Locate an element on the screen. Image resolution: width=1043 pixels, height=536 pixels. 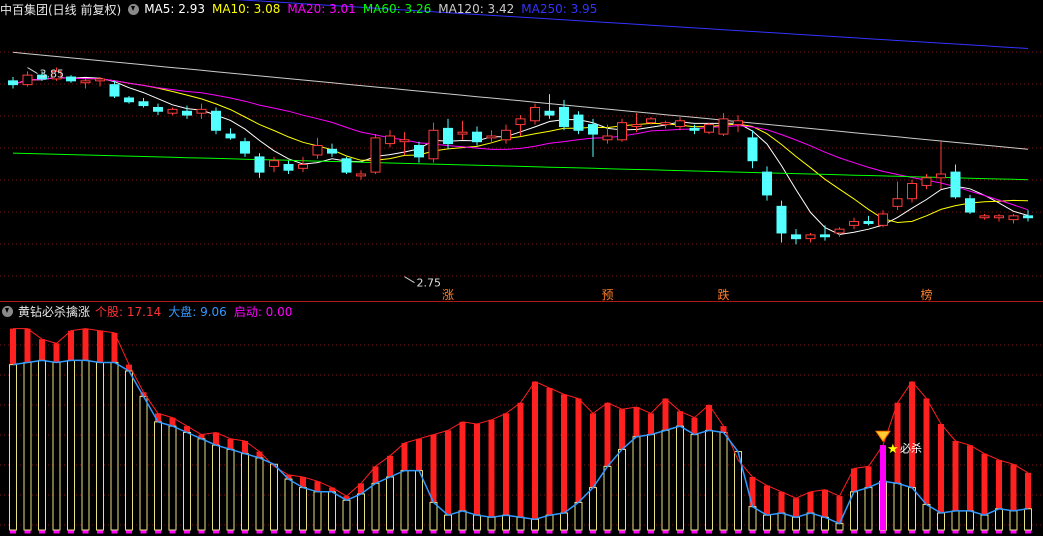
indicator-legend-item-1: 大盘: 9.06 is located at coordinates (197, 311).